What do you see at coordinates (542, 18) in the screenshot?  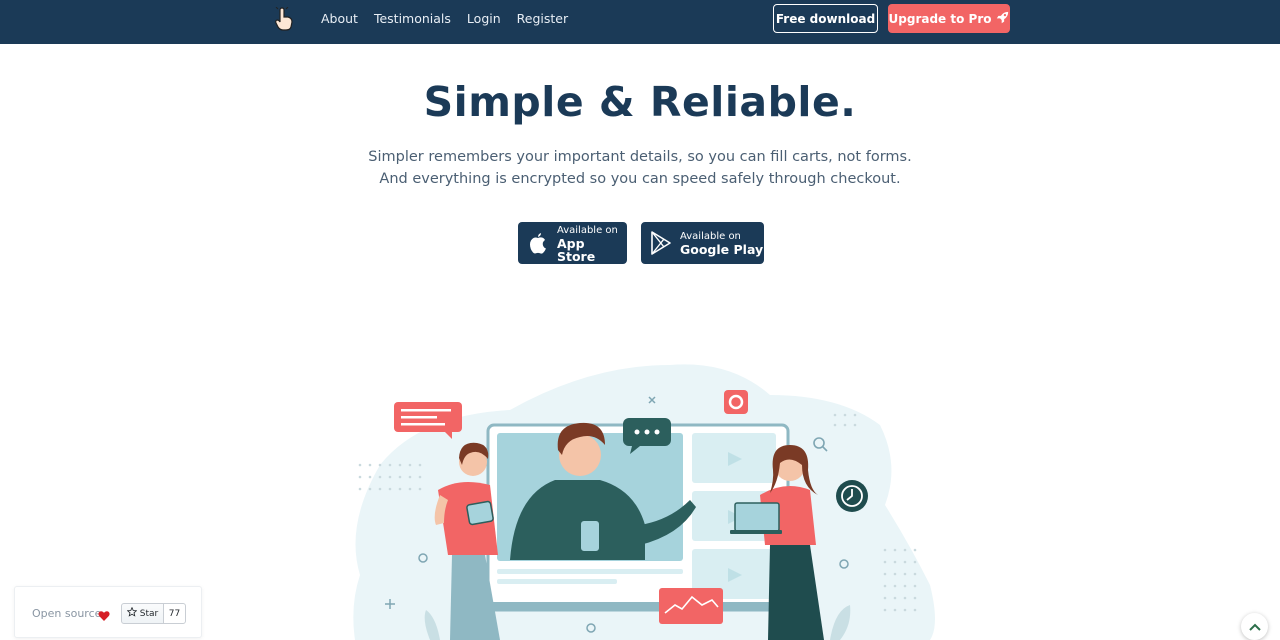 I see `nav-register-link: Register` at bounding box center [542, 18].